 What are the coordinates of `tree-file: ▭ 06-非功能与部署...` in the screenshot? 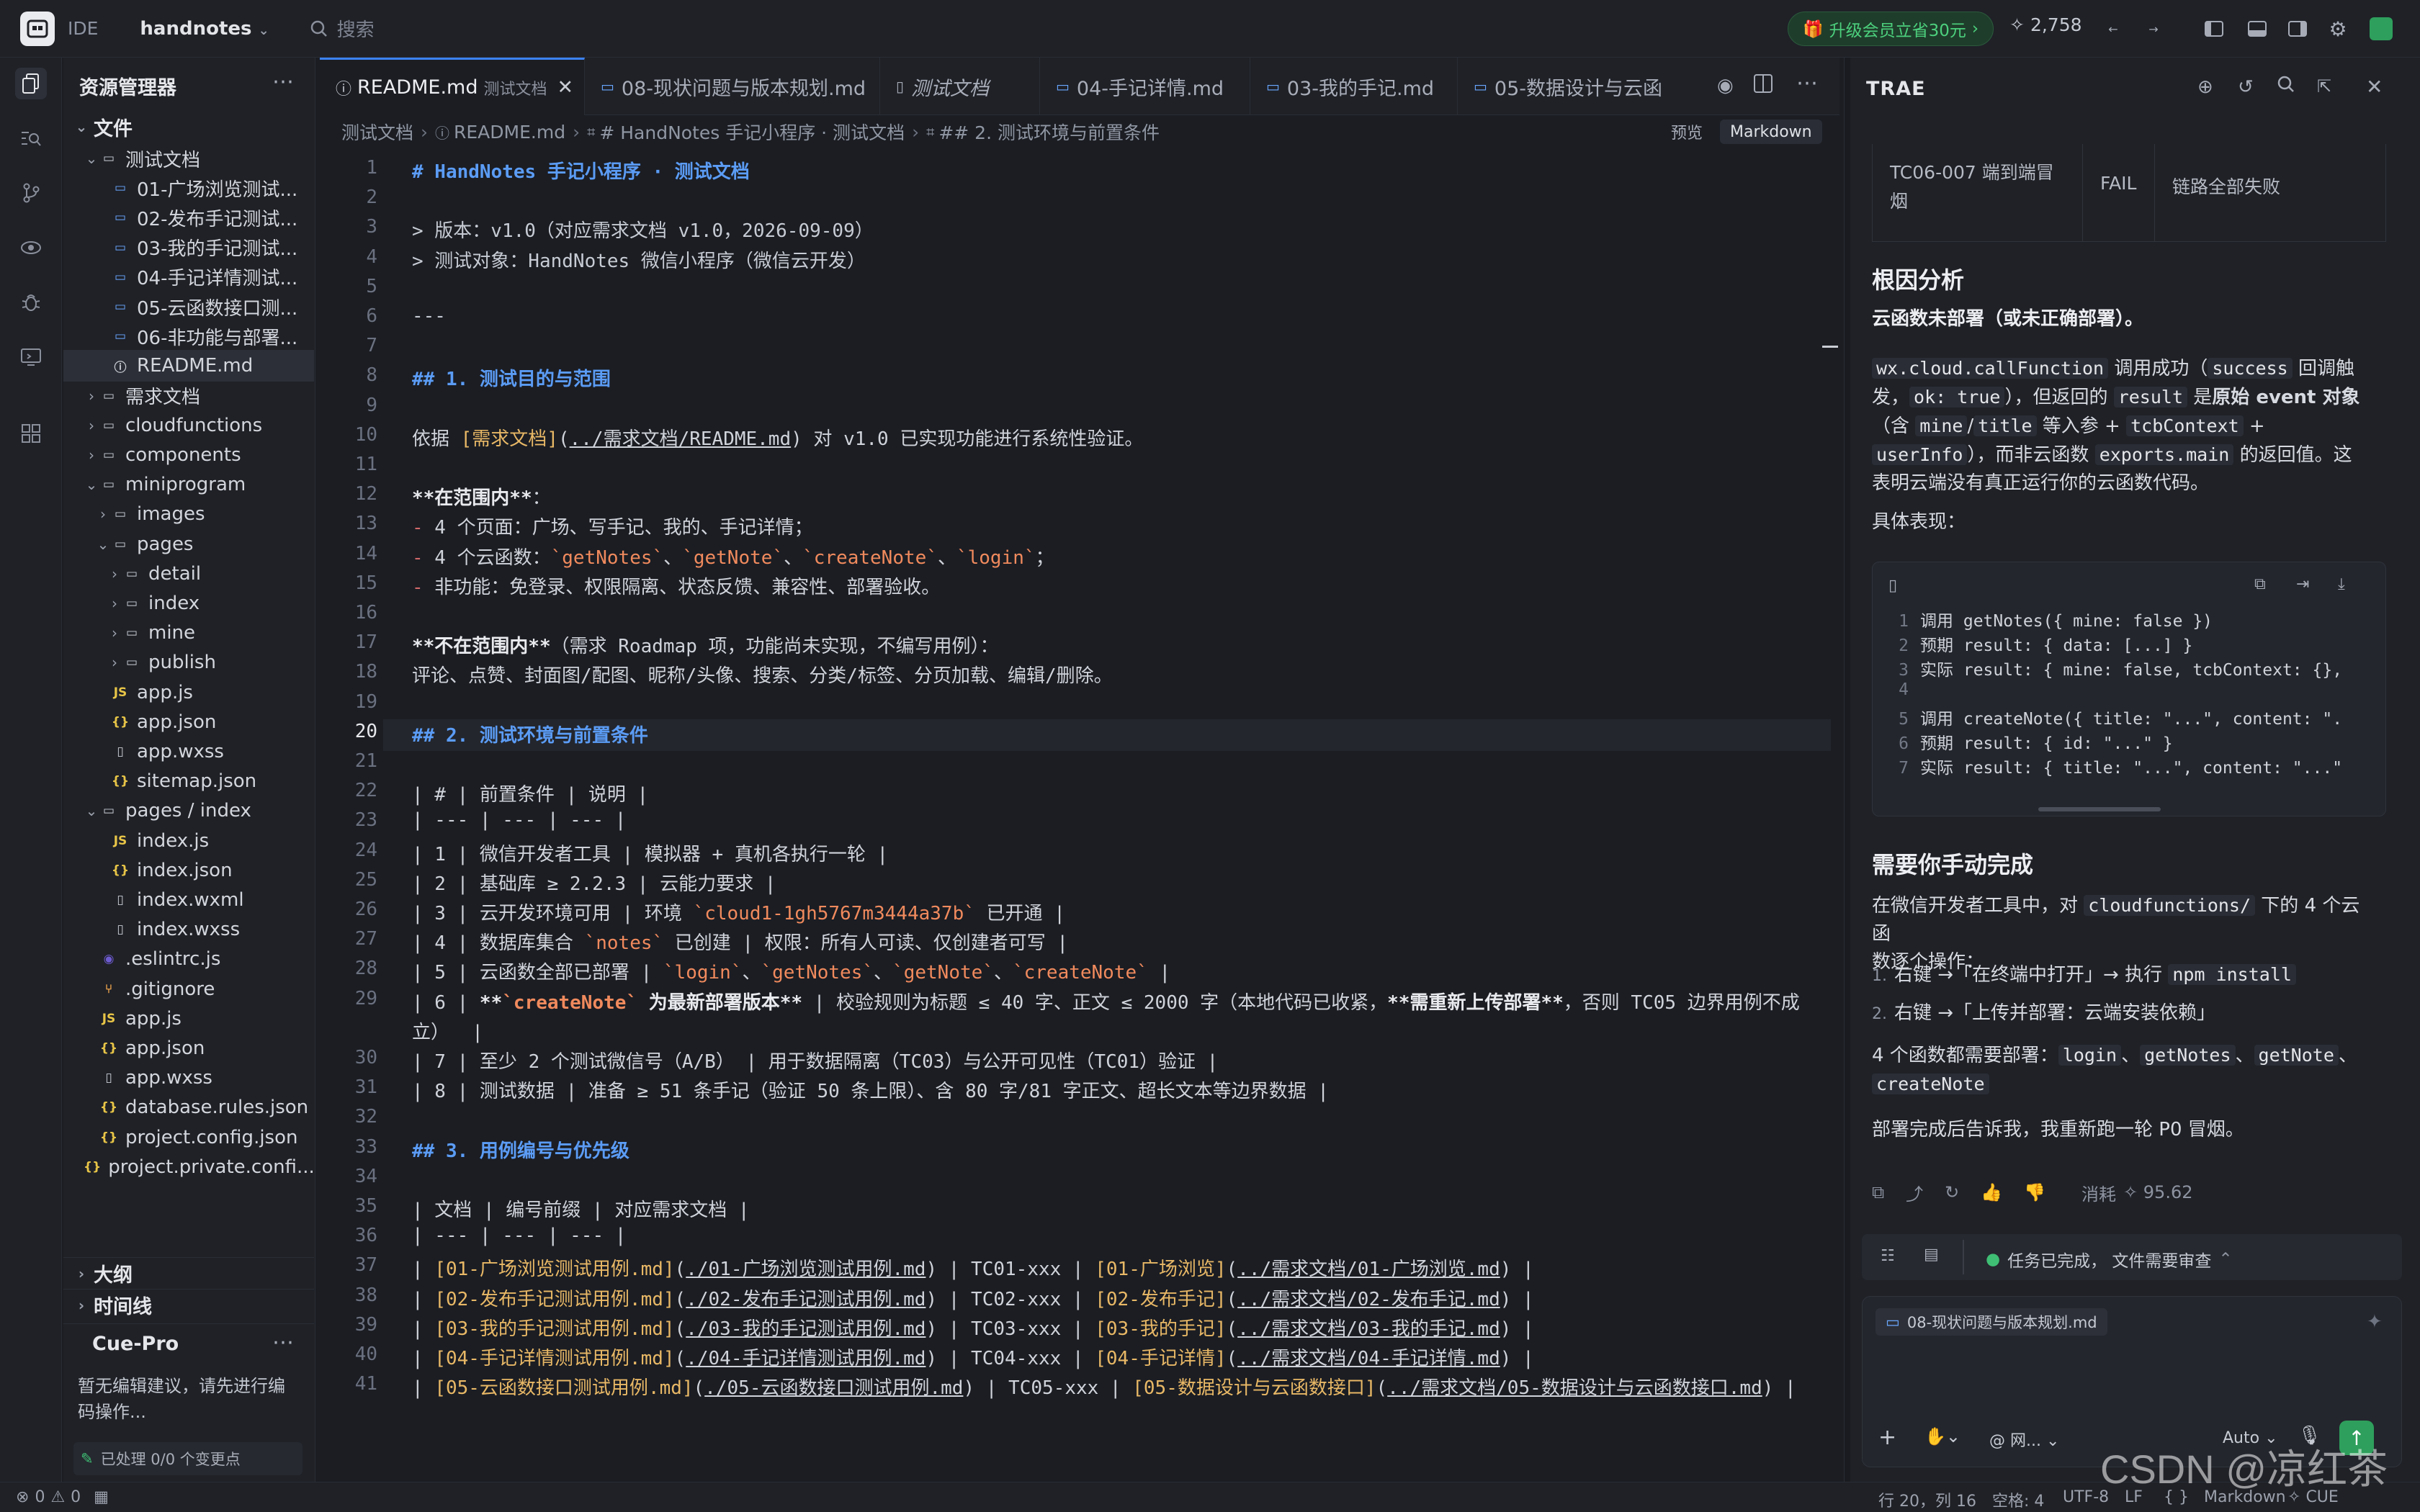 It's located at (189, 336).